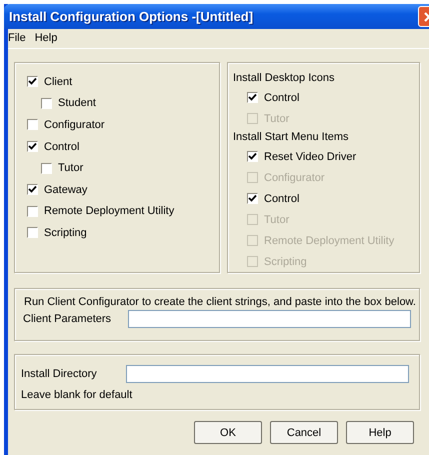 This screenshot has height=455, width=429. Describe the element at coordinates (66, 190) in the screenshot. I see `checkbox-label: Gateway` at that location.